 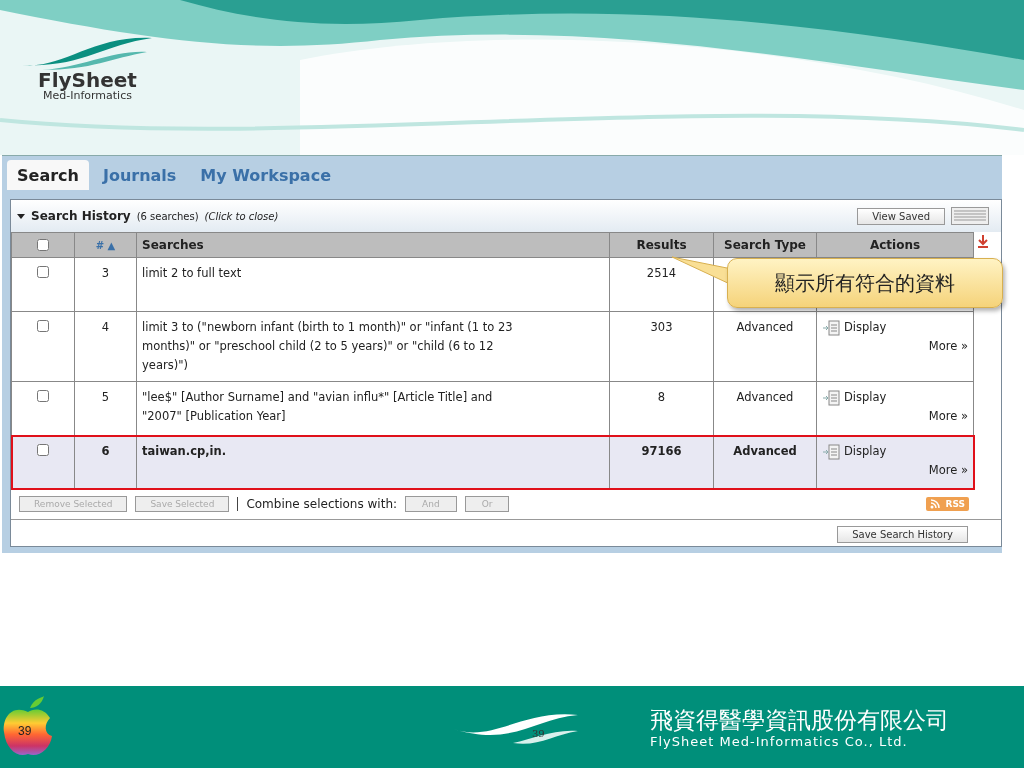 I want to click on table-row: 5 "lee$" [Author Surname] and "avian influ*" [Article Title] and "2007" [Publication Year] 8 Advanced Display More », so click(x=492, y=408).